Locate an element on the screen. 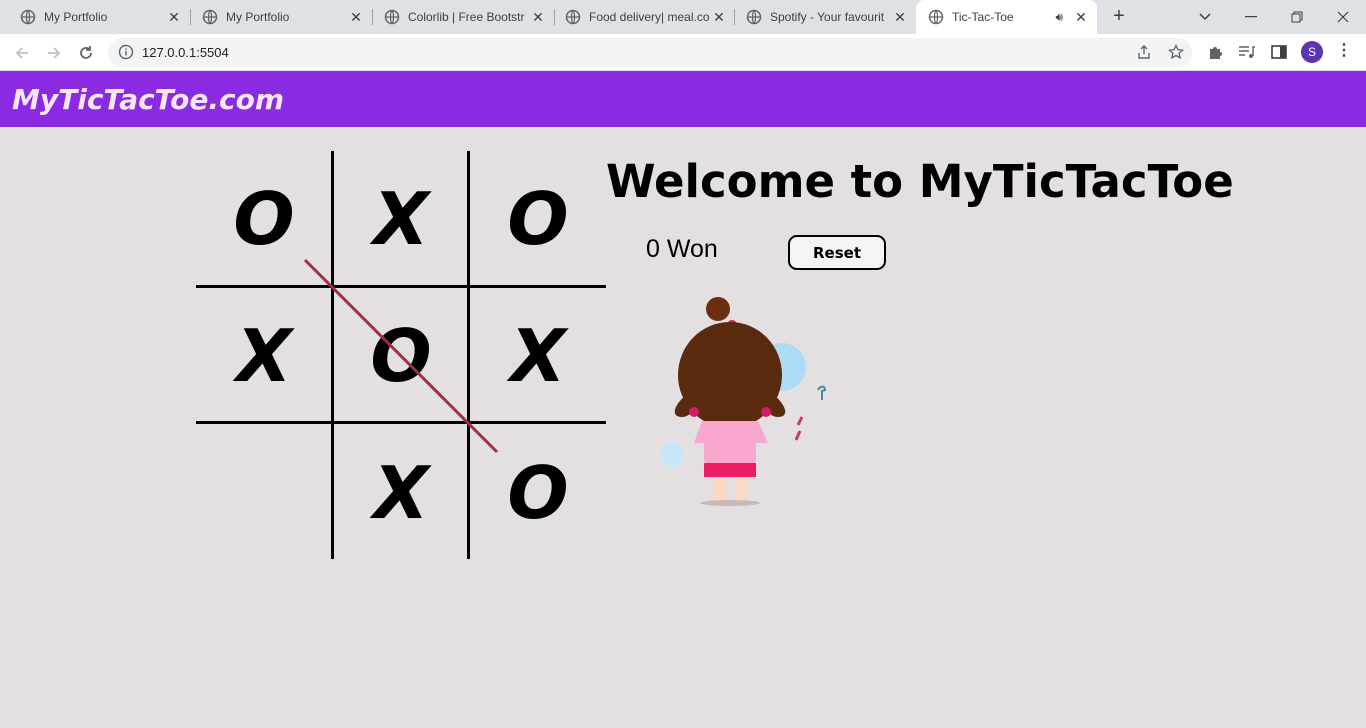 The image size is (1366, 728). browser-tab-active: Tic-Tac-Toe 🔊︎ ✕ is located at coordinates (1006, 17).